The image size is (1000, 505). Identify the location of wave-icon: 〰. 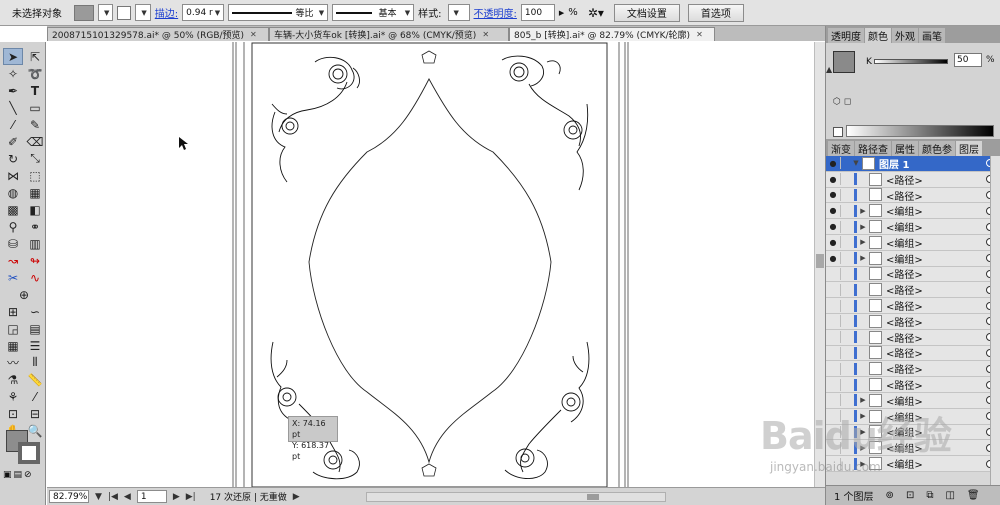
(13, 362).